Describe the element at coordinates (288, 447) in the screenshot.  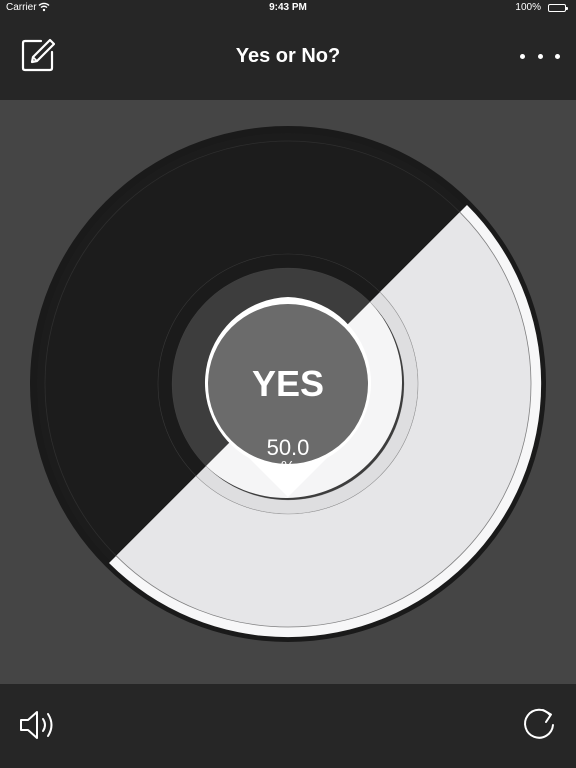
I see `percent-value: 50.0` at that location.